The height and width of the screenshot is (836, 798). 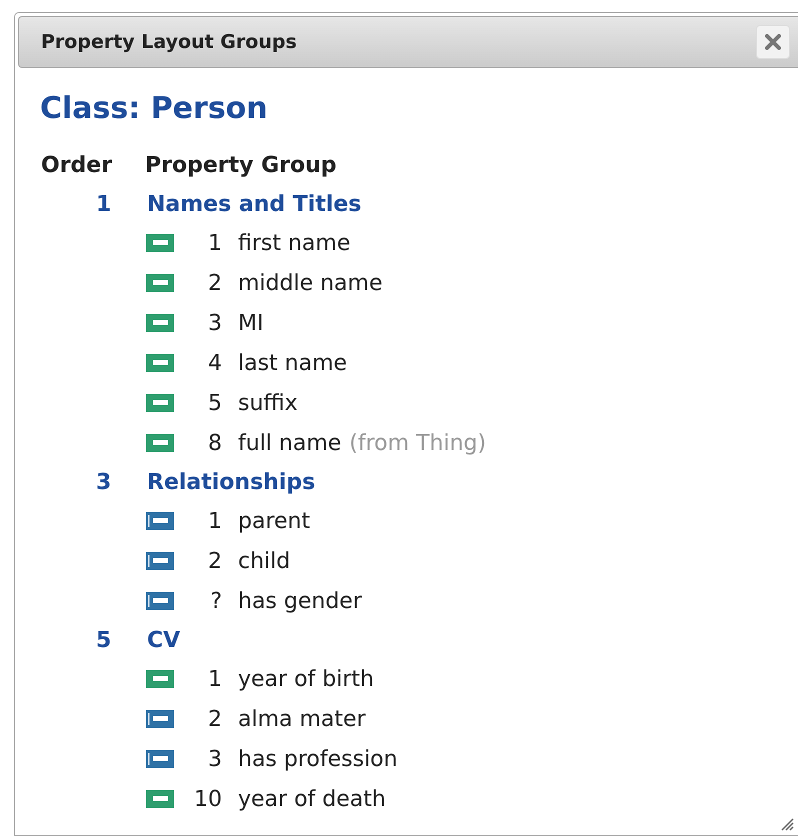 I want to click on property-name: alma mater, so click(x=302, y=720).